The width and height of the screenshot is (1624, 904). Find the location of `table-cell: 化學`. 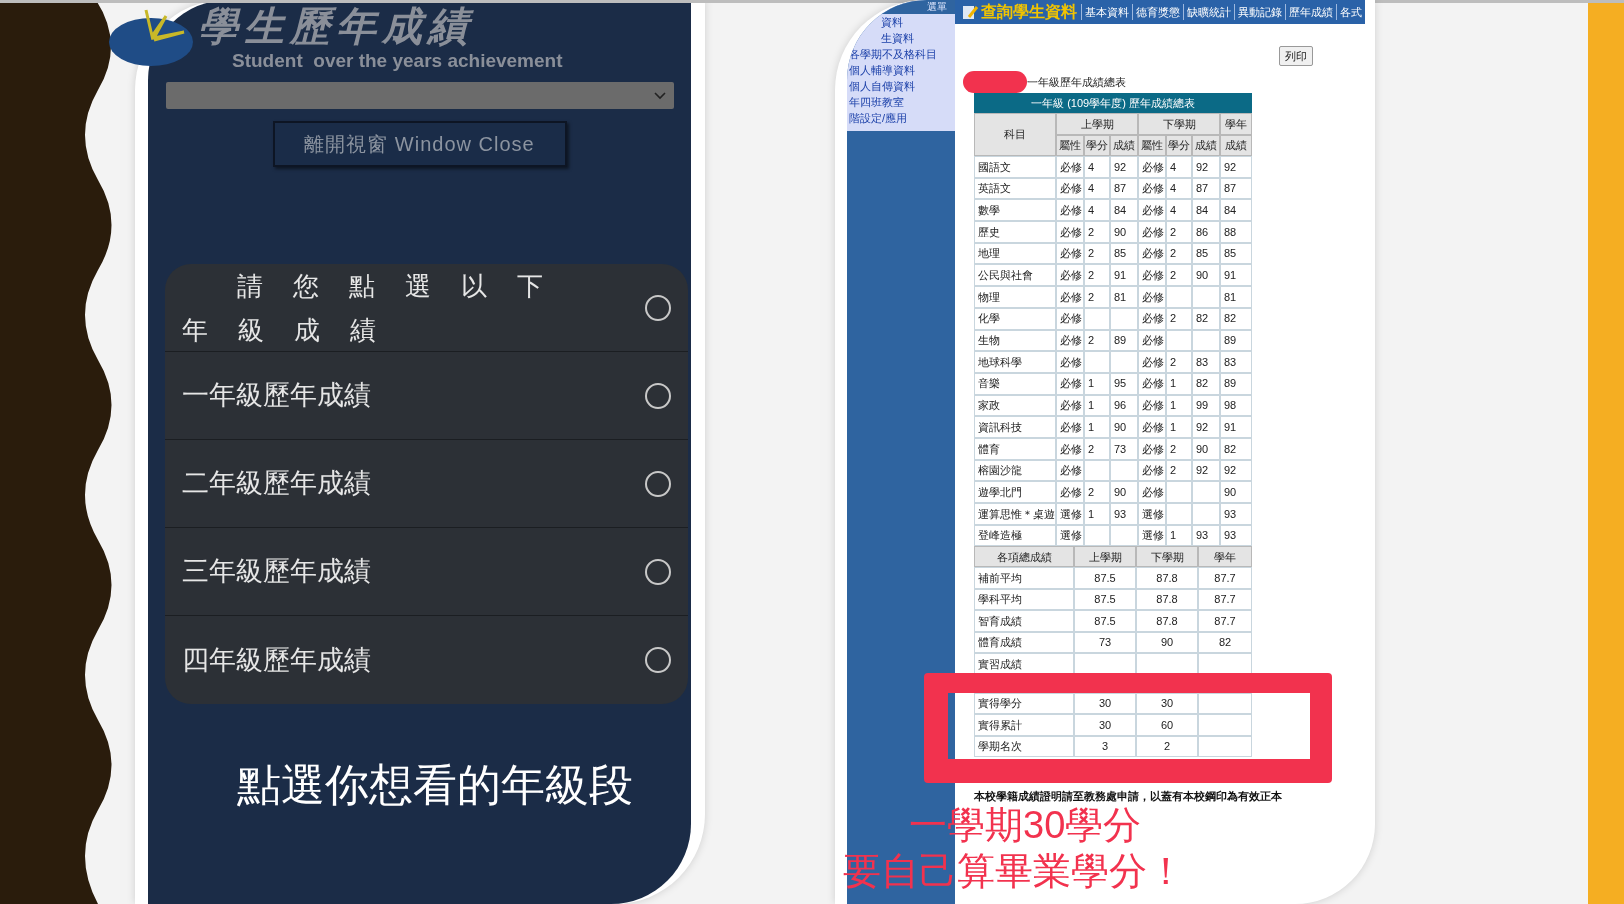

table-cell: 化學 is located at coordinates (1015, 318).